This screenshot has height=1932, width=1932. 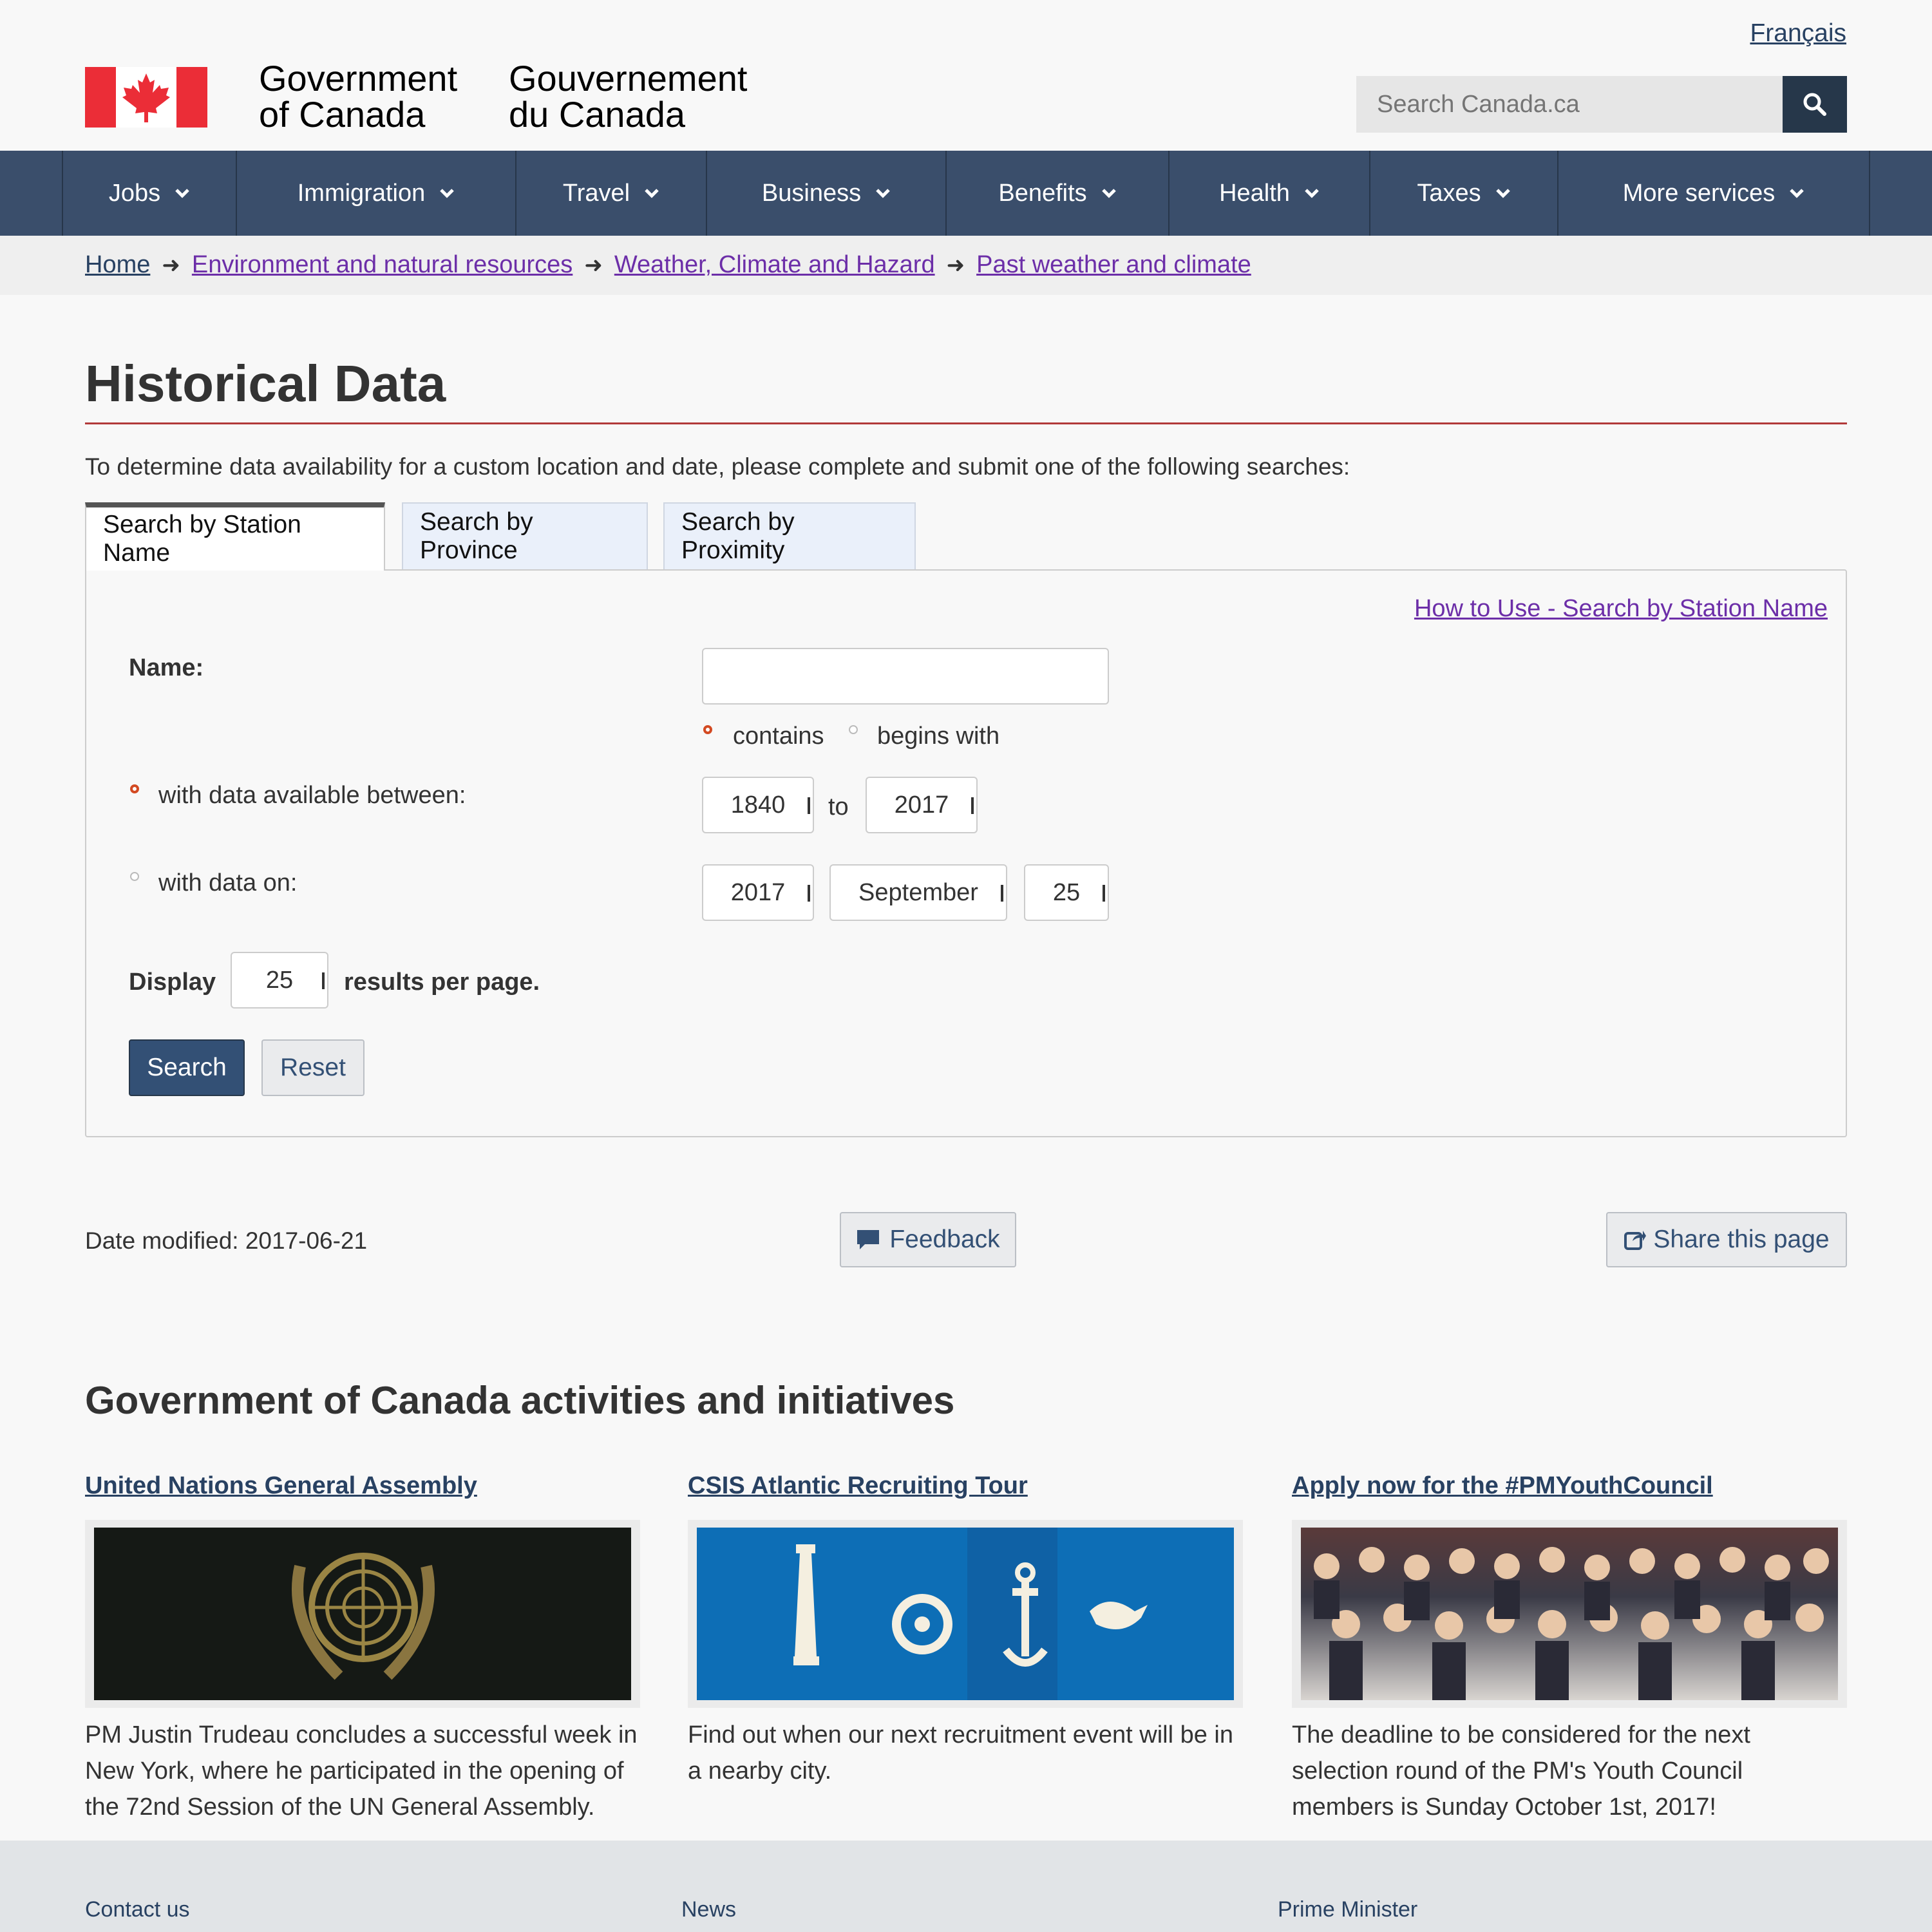 What do you see at coordinates (226, 1240) in the screenshot?
I see `date-modified: Date modified: 2017-06-21` at bounding box center [226, 1240].